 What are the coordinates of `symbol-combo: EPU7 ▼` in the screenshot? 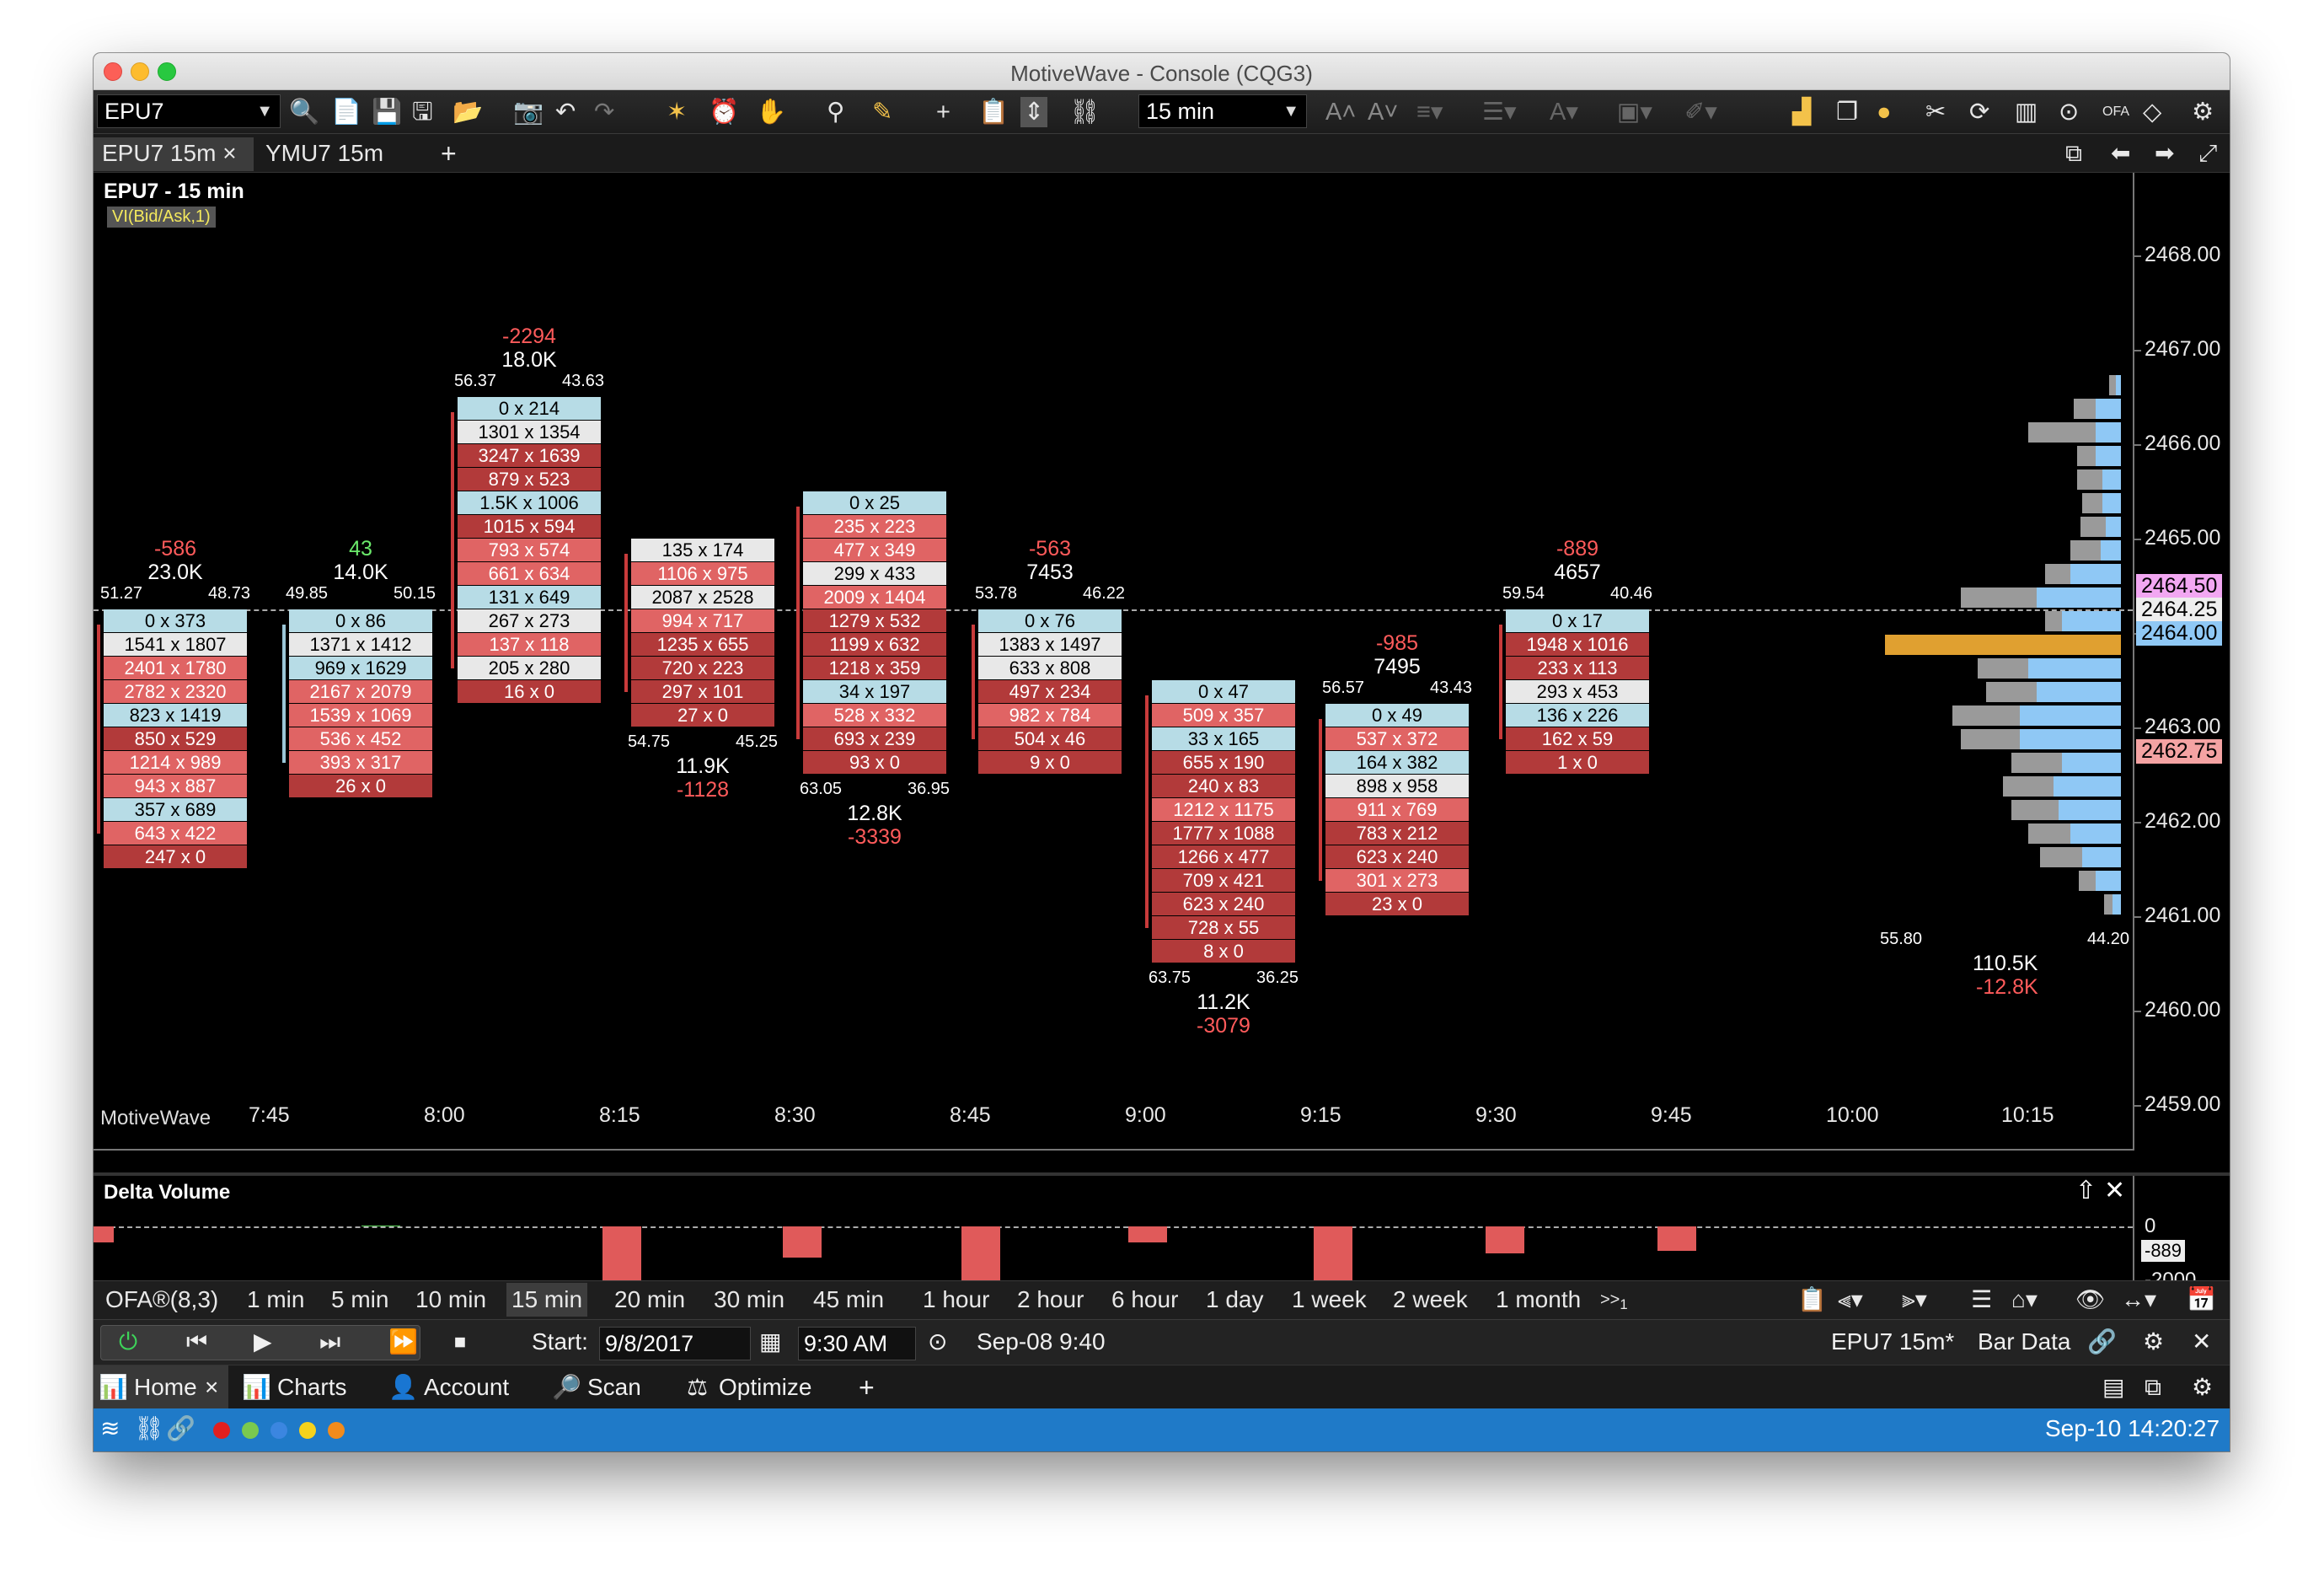 It's located at (189, 111).